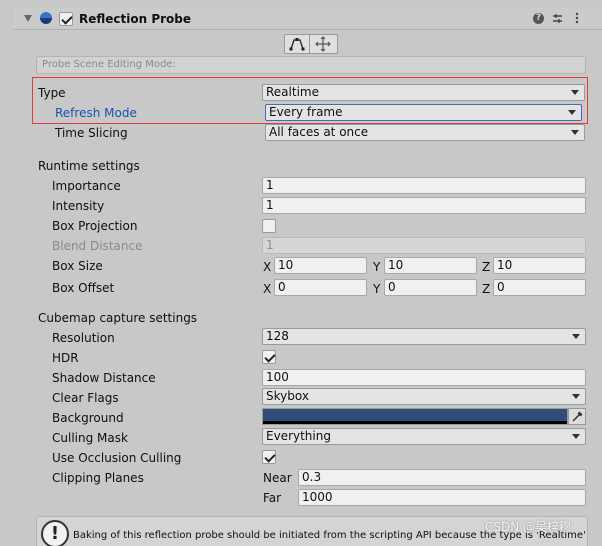  Describe the element at coordinates (98, 478) in the screenshot. I see `clipping-planes-label: Clipping Planes` at that location.